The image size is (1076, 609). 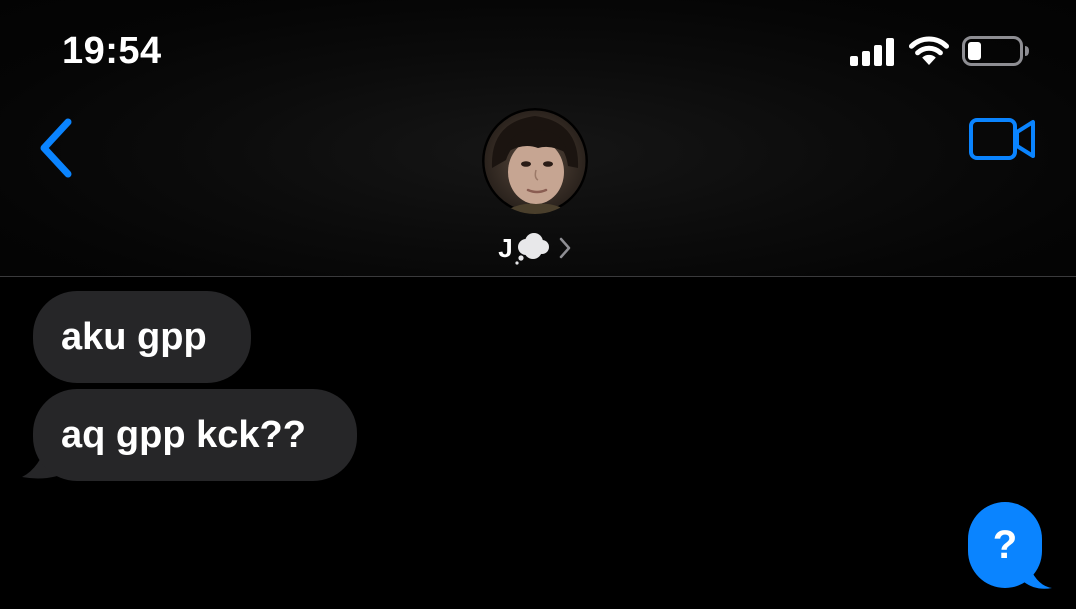 What do you see at coordinates (929, 50) in the screenshot?
I see `wifi-icon` at bounding box center [929, 50].